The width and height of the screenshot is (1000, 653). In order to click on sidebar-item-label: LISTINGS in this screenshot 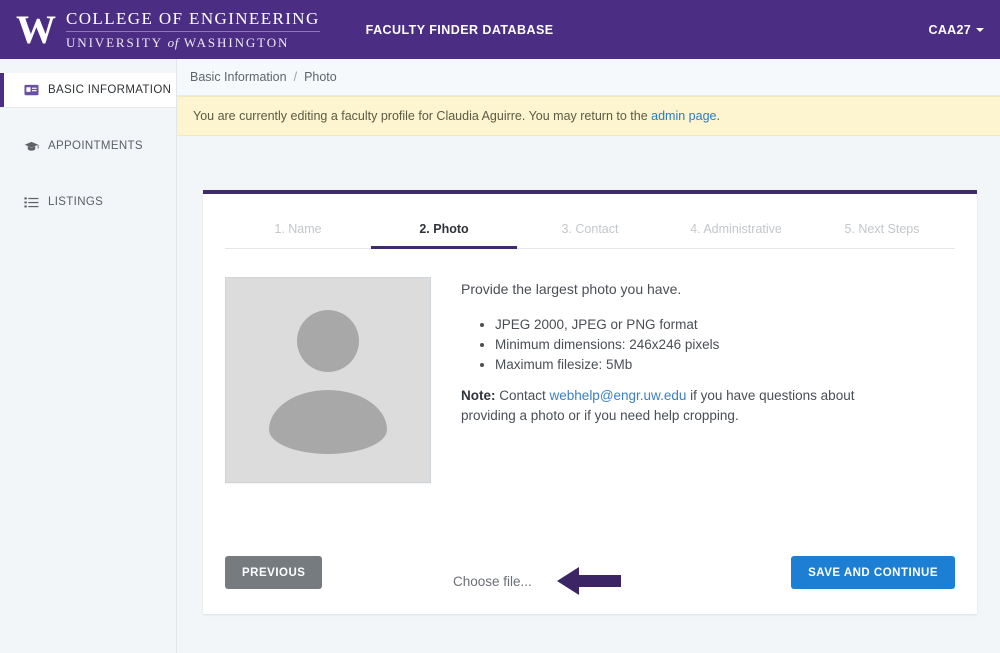, I will do `click(76, 202)`.